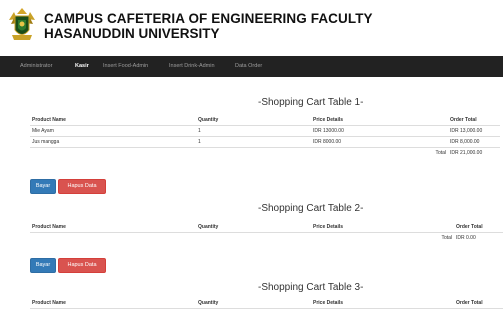 This screenshot has height=309, width=503. Describe the element at coordinates (311, 208) in the screenshot. I see `cart-table-2-title: -Shopping Cart Table 2-` at that location.